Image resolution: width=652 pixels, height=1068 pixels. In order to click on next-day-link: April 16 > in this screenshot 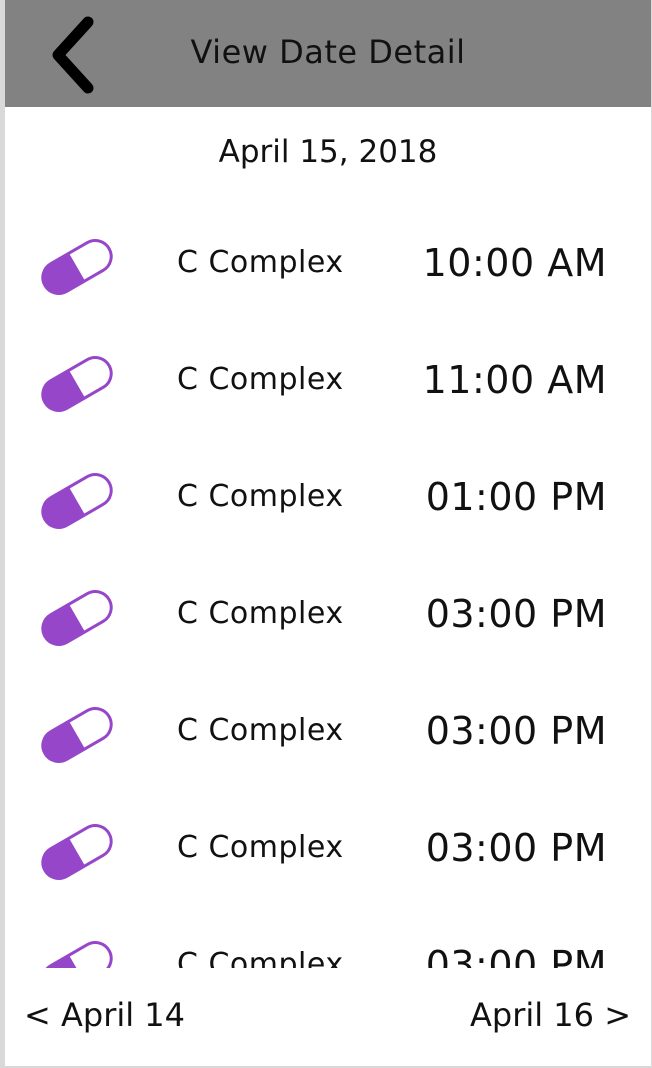, I will do `click(550, 1015)`.